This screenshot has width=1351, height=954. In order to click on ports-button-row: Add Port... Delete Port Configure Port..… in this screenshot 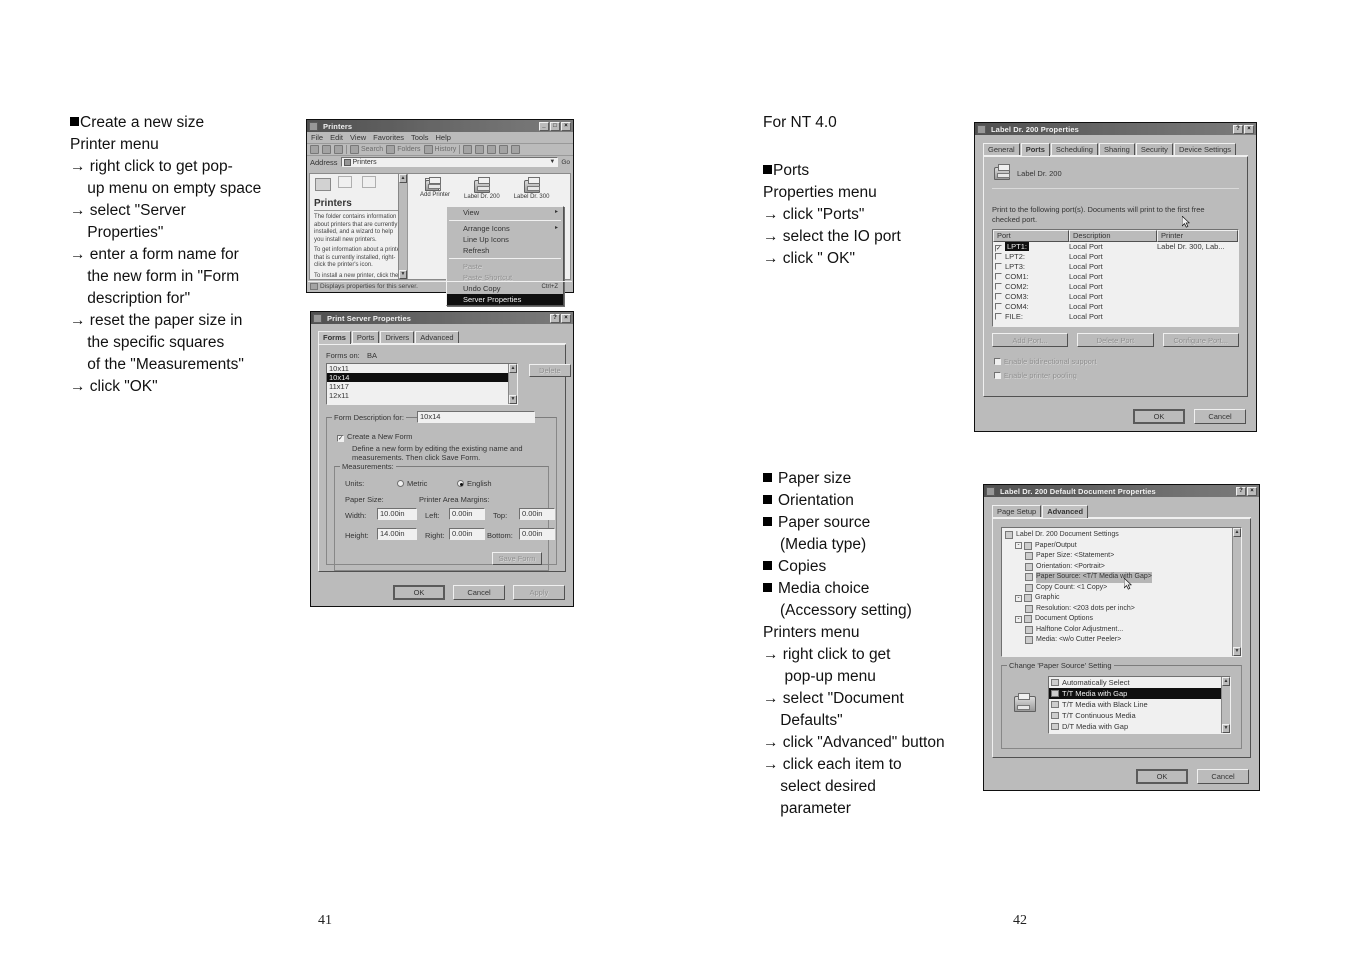, I will do `click(1115, 340)`.